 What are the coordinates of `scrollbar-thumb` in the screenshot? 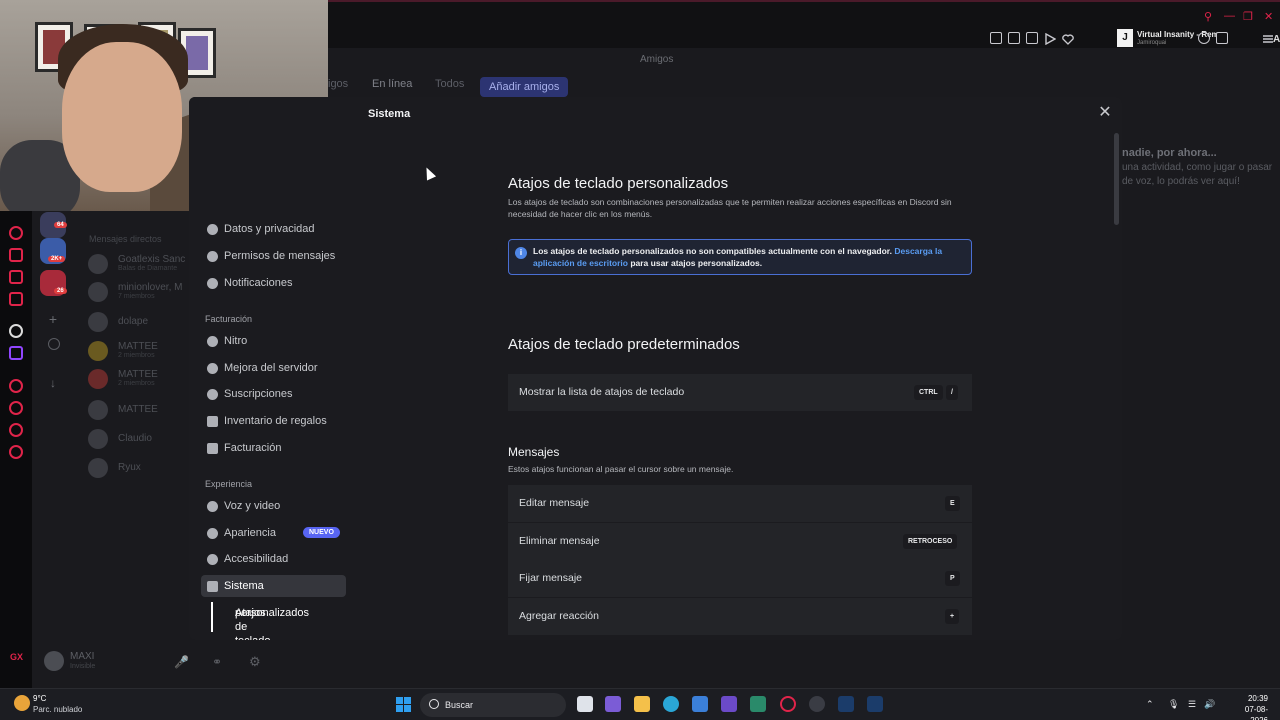 It's located at (1116, 179).